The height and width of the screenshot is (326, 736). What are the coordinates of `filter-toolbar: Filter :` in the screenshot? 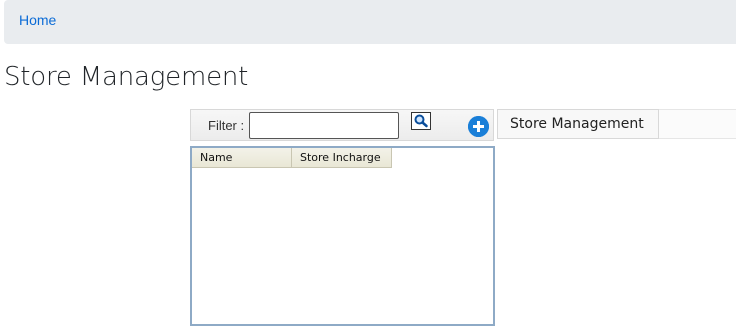 It's located at (342, 125).